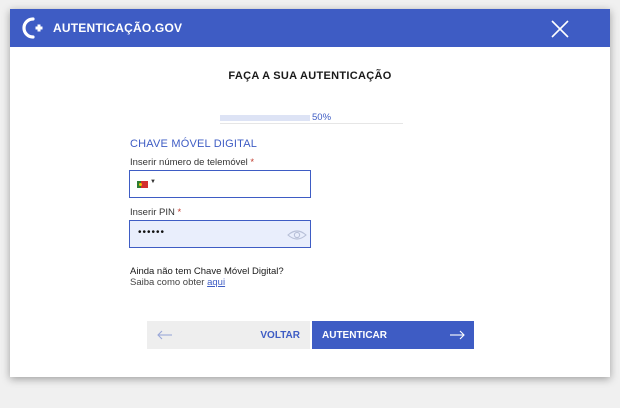 The height and width of the screenshot is (408, 620). Describe the element at coordinates (194, 144) in the screenshot. I see `section-title: CHAVE MÓVEL DIGITAL` at that location.